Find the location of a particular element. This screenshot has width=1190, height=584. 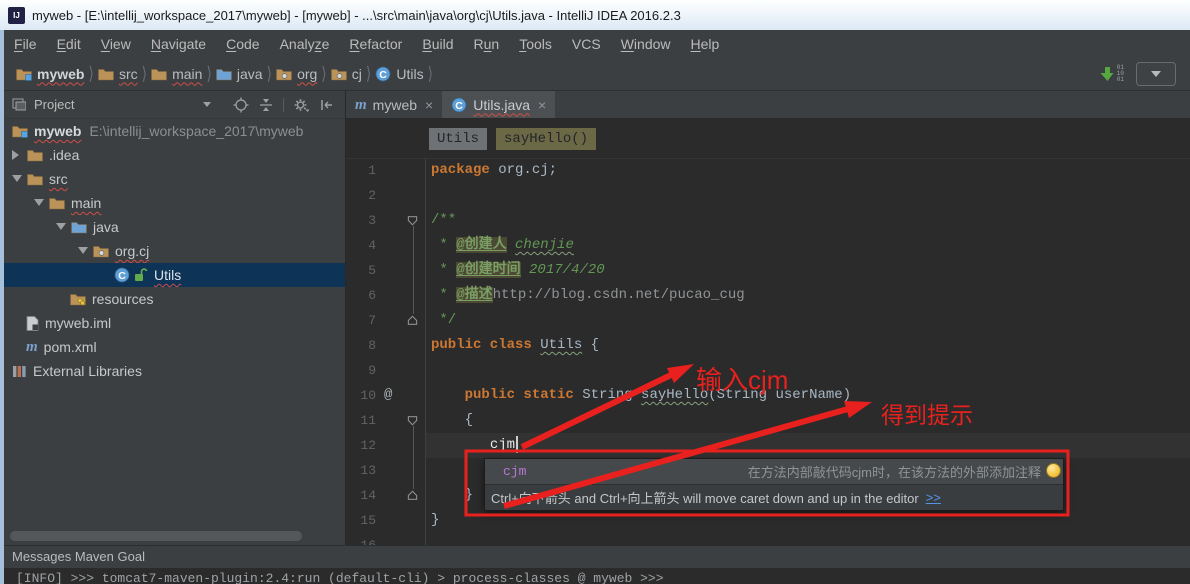

code-line-15: 15} is located at coordinates (768, 520).